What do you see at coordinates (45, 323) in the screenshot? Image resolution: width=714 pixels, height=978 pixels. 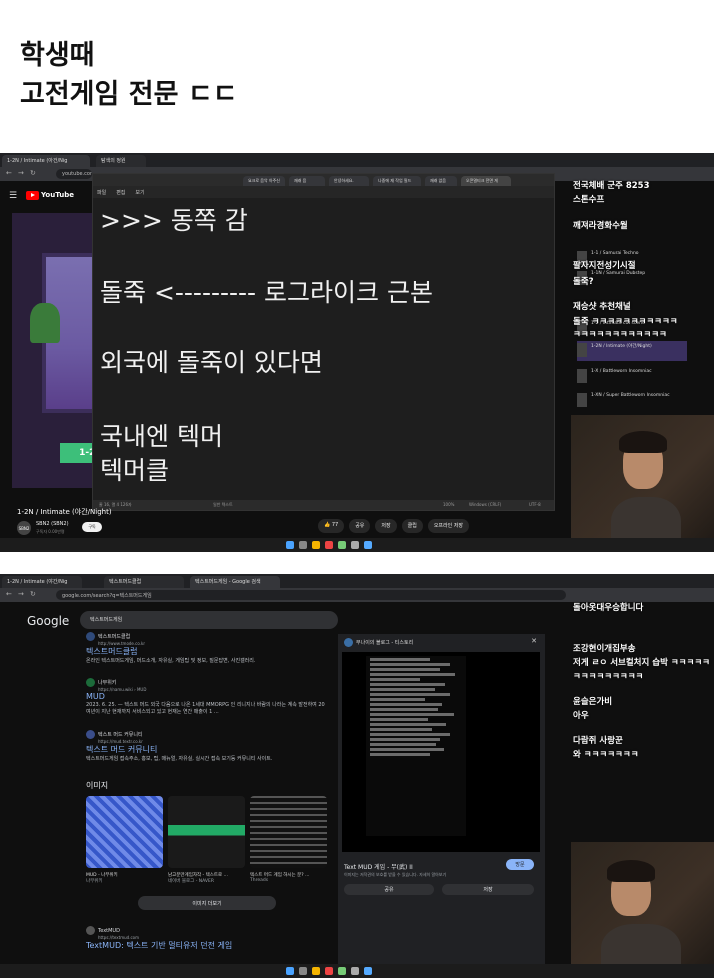 I see `video-plant` at bounding box center [45, 323].